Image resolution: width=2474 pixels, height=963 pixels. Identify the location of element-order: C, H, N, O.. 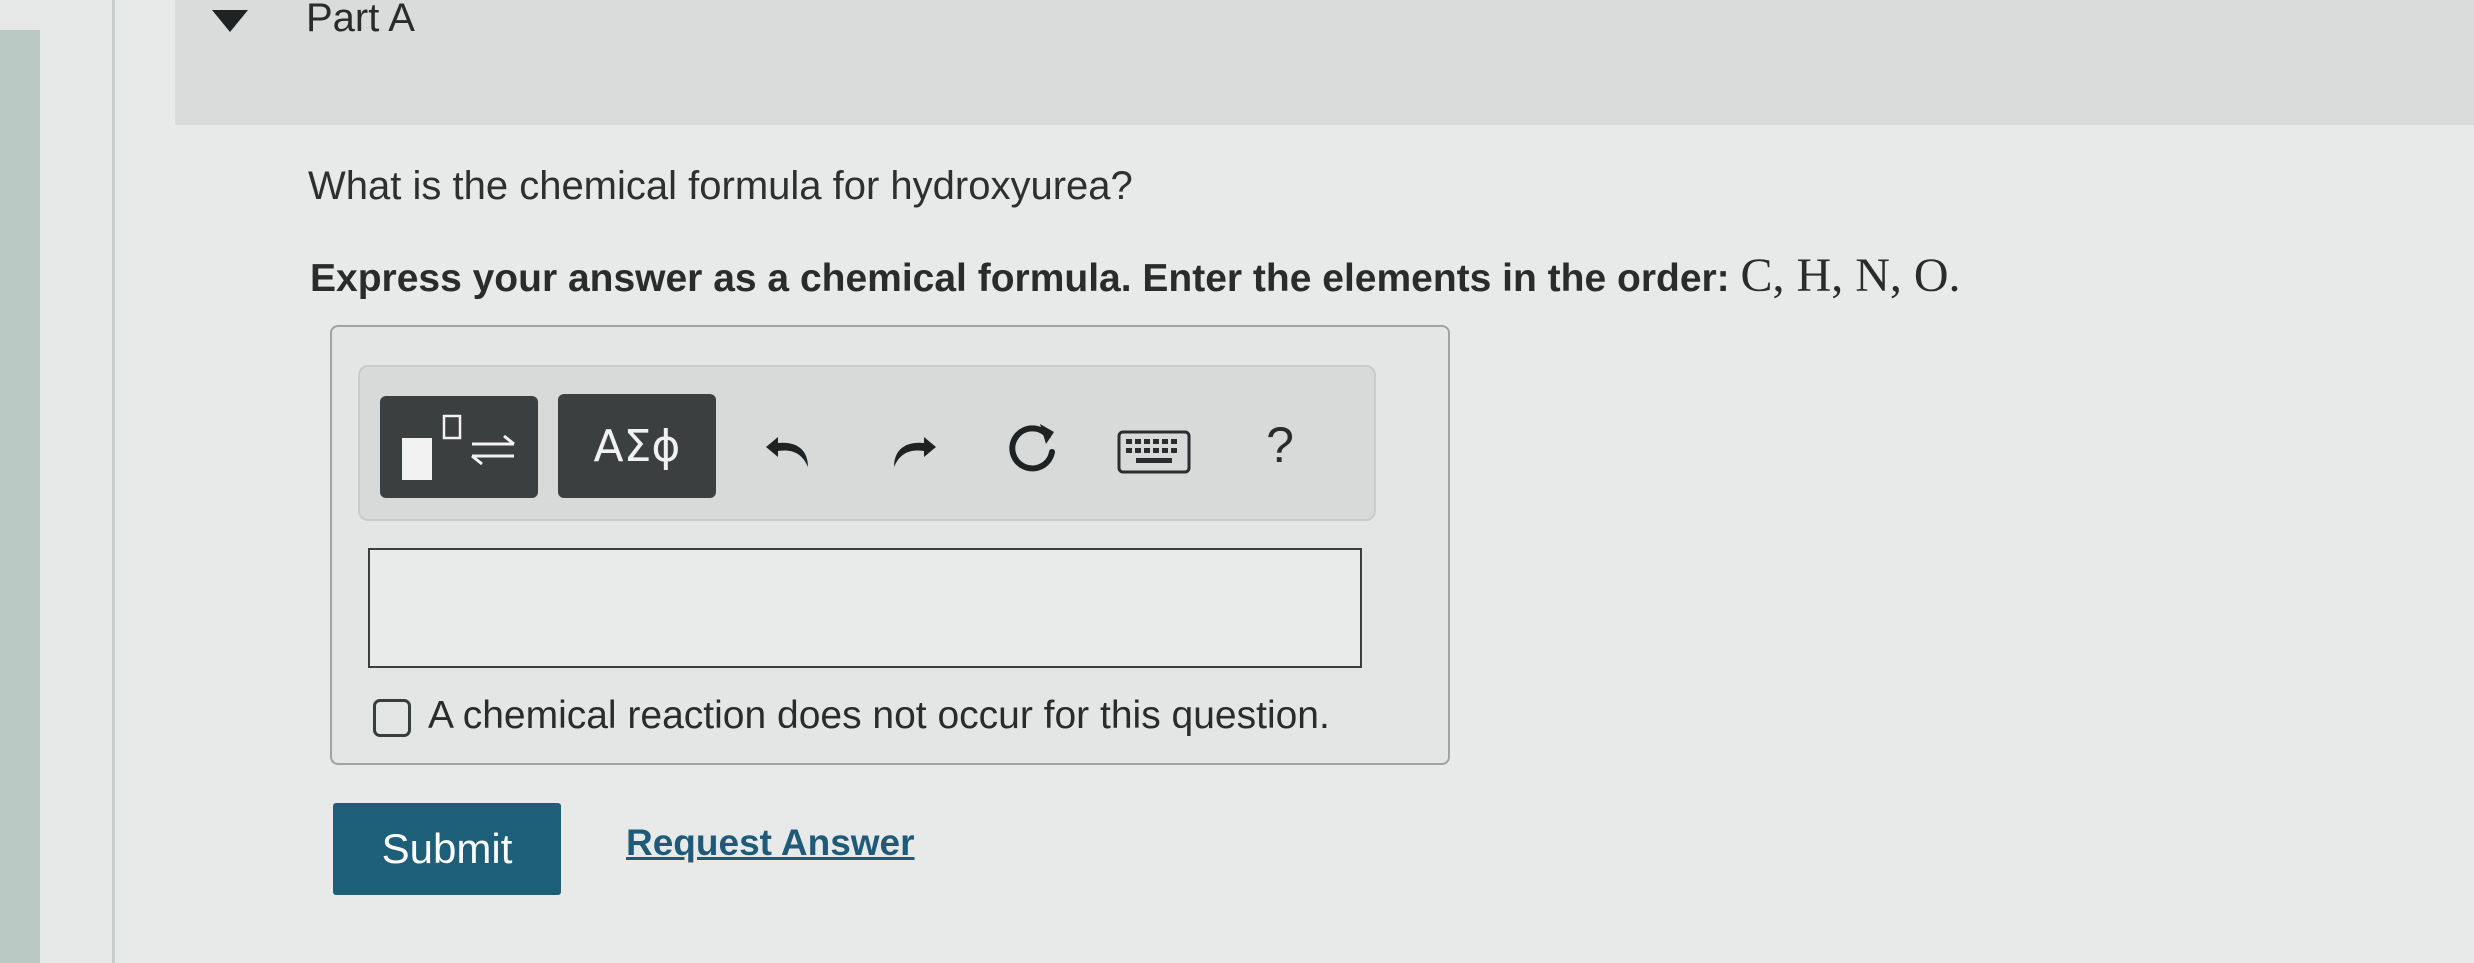
(1850, 275).